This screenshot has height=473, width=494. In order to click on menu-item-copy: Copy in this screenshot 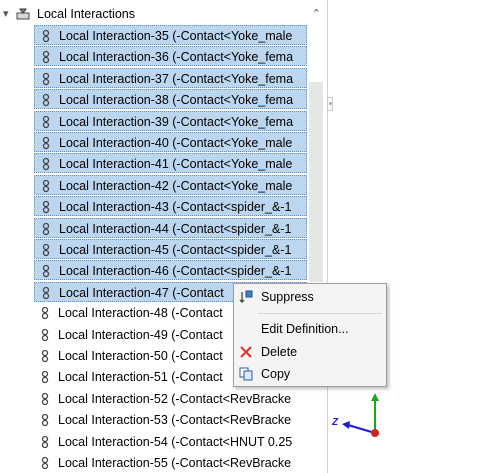, I will do `click(310, 374)`.